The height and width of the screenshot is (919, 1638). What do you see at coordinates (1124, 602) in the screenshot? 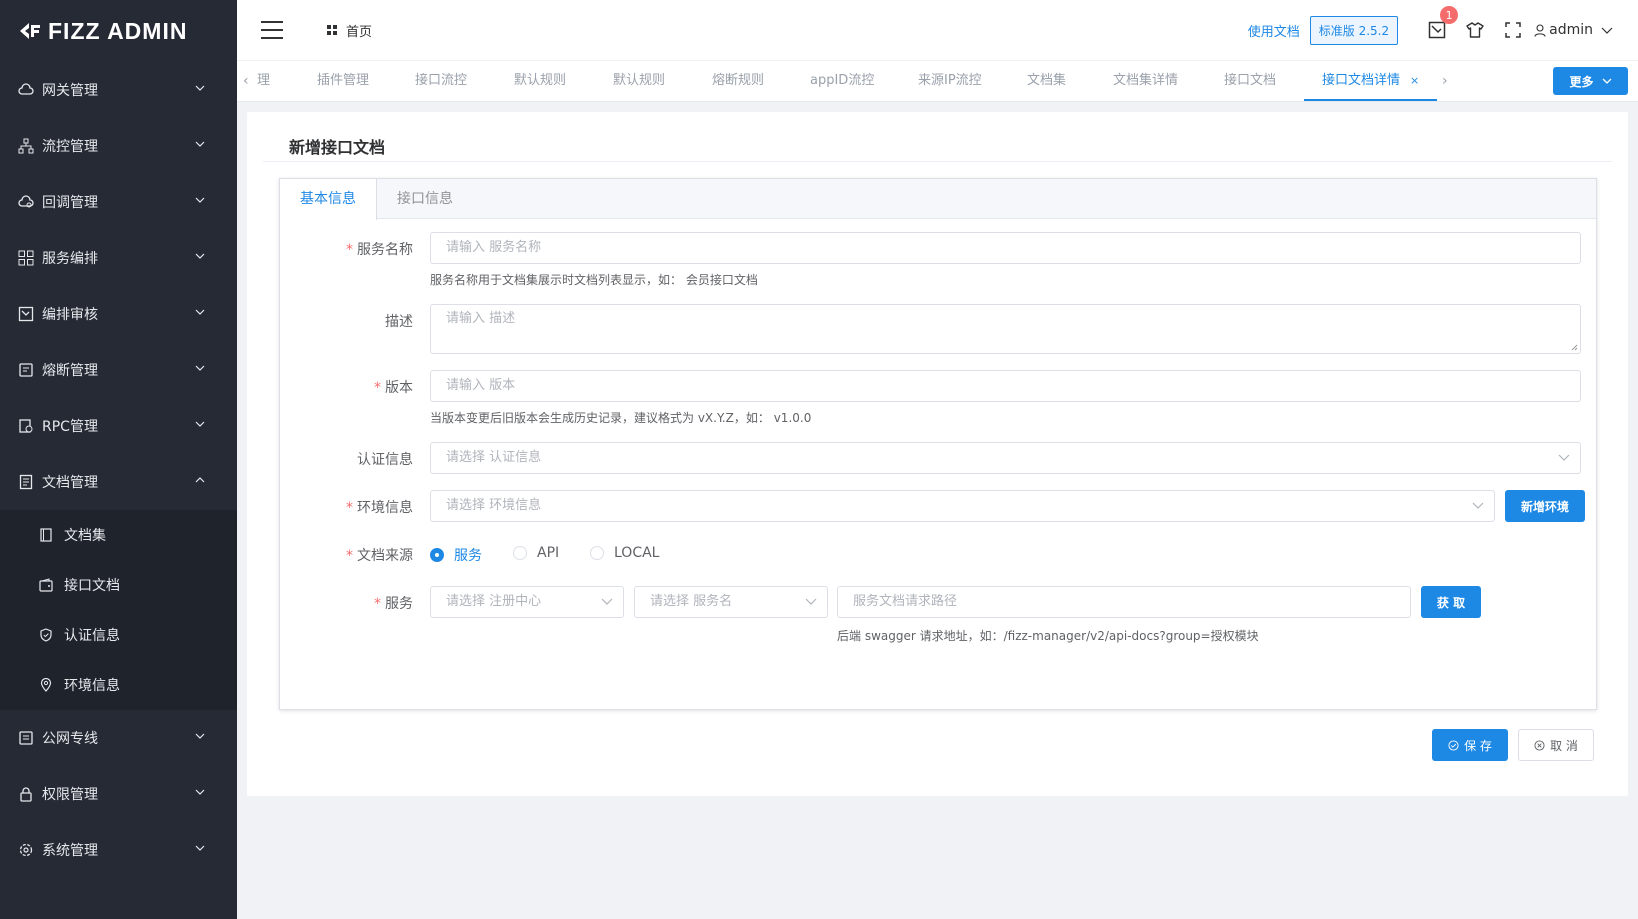
I see `doc-path-input: 服务文档请求路径` at bounding box center [1124, 602].